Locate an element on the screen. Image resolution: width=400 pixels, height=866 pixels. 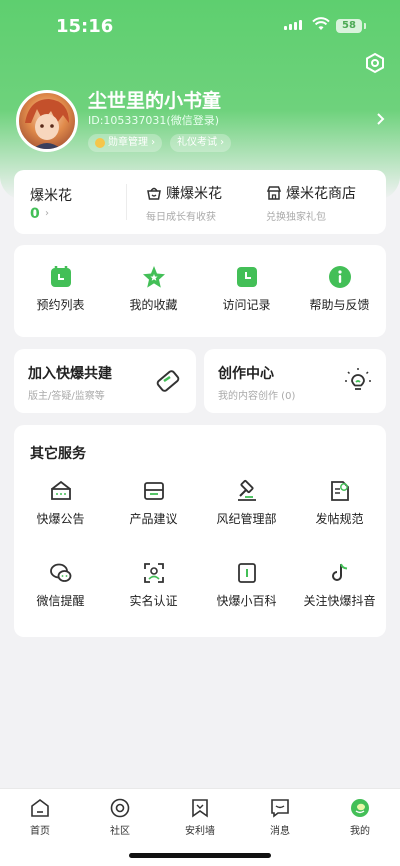
medal-icon is located at coordinates (100, 143).